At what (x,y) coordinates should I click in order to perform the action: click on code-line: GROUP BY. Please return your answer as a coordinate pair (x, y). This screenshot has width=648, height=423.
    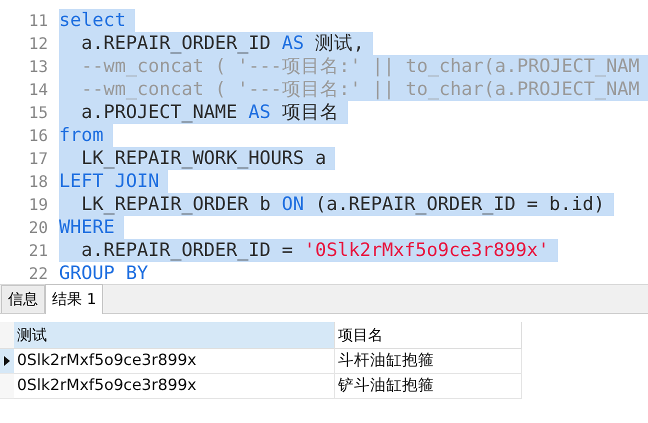
    Looking at the image, I should click on (104, 273).